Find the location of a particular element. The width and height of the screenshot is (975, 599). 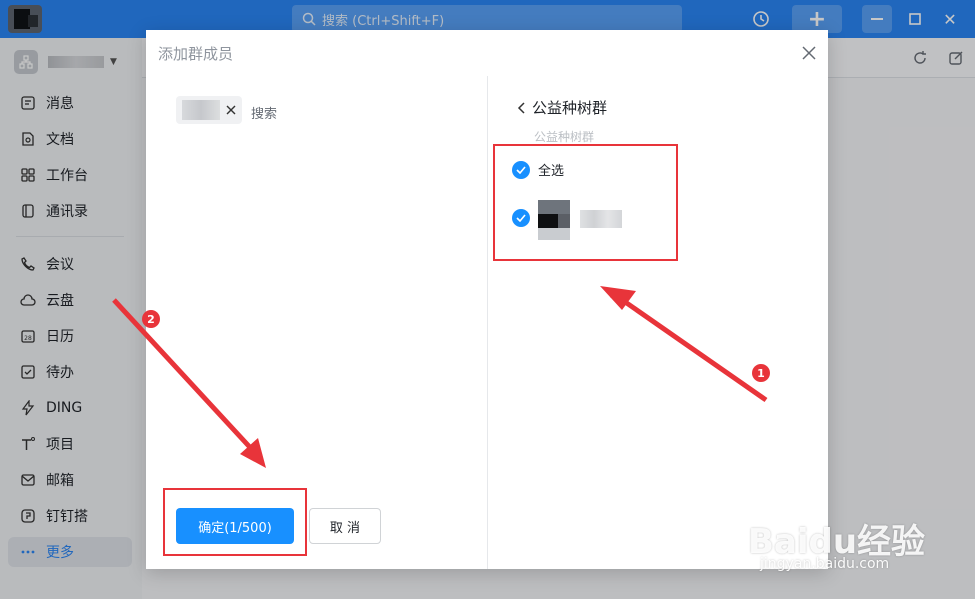

watermark-url: jingyan.baidu.com is located at coordinates (825, 564).